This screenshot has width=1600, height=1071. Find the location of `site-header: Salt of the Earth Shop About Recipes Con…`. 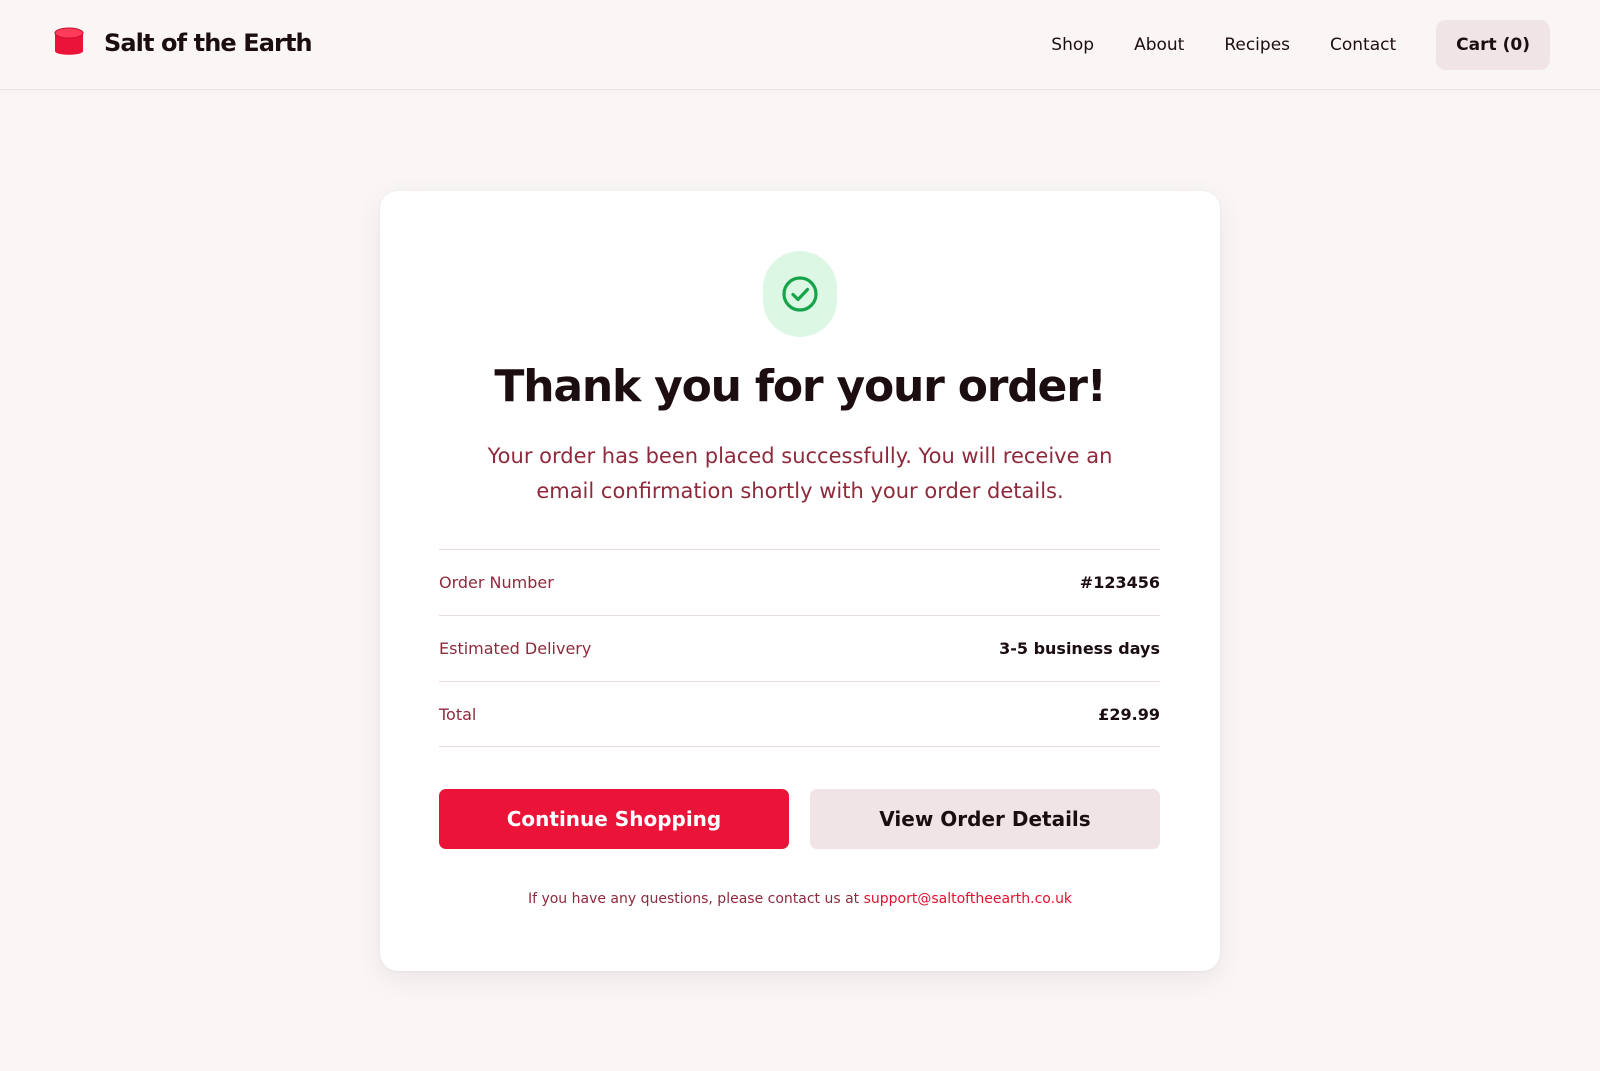

site-header: Salt of the Earth Shop About Recipes Con… is located at coordinates (800, 45).